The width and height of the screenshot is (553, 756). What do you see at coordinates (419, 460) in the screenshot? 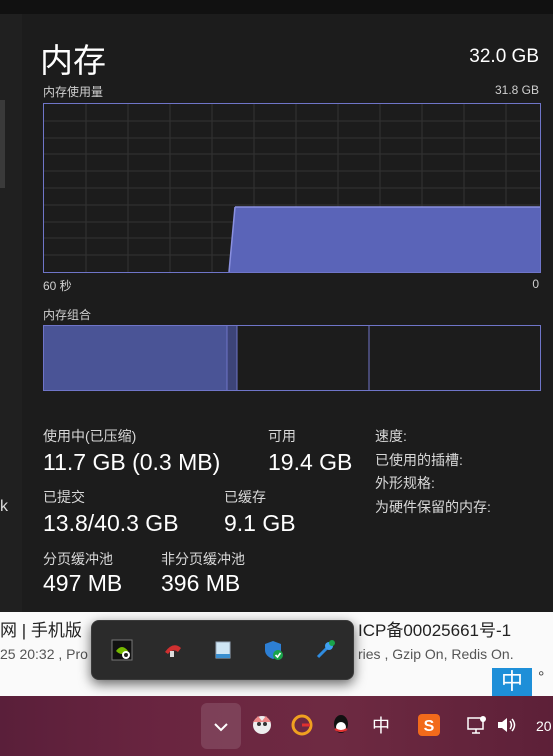
I see `slots-label: 已使用的插槽:` at bounding box center [419, 460].